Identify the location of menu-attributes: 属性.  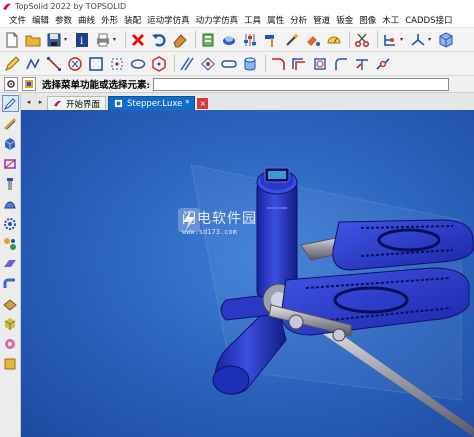
(275, 20).